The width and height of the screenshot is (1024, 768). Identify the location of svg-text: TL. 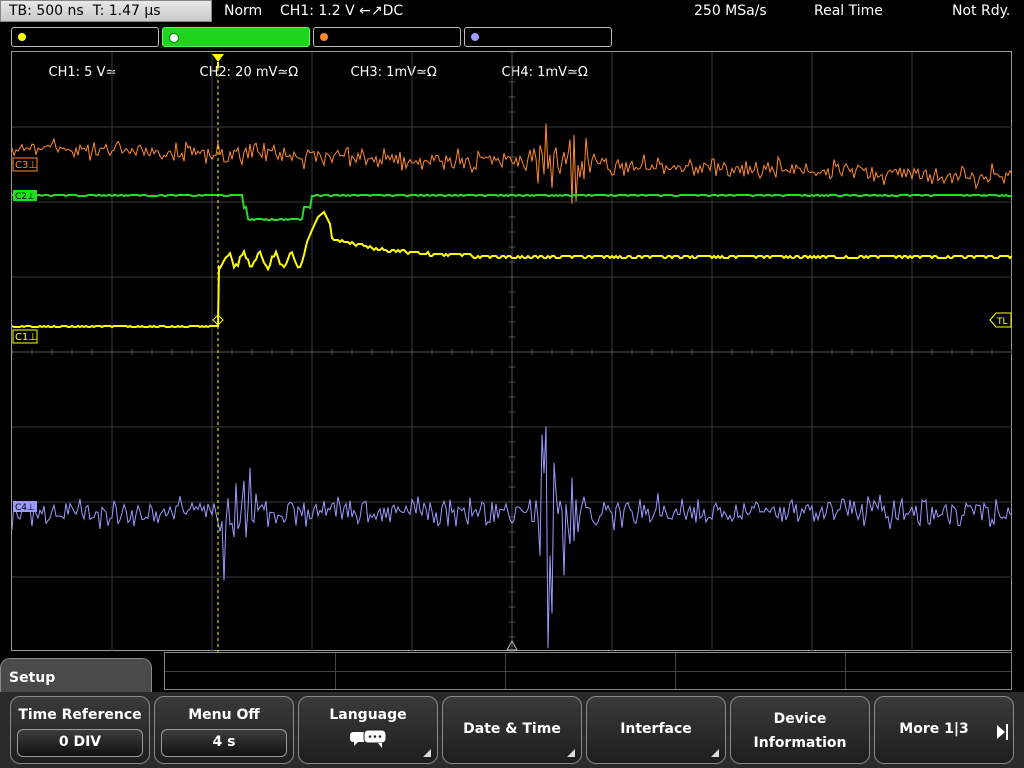
(1002, 322).